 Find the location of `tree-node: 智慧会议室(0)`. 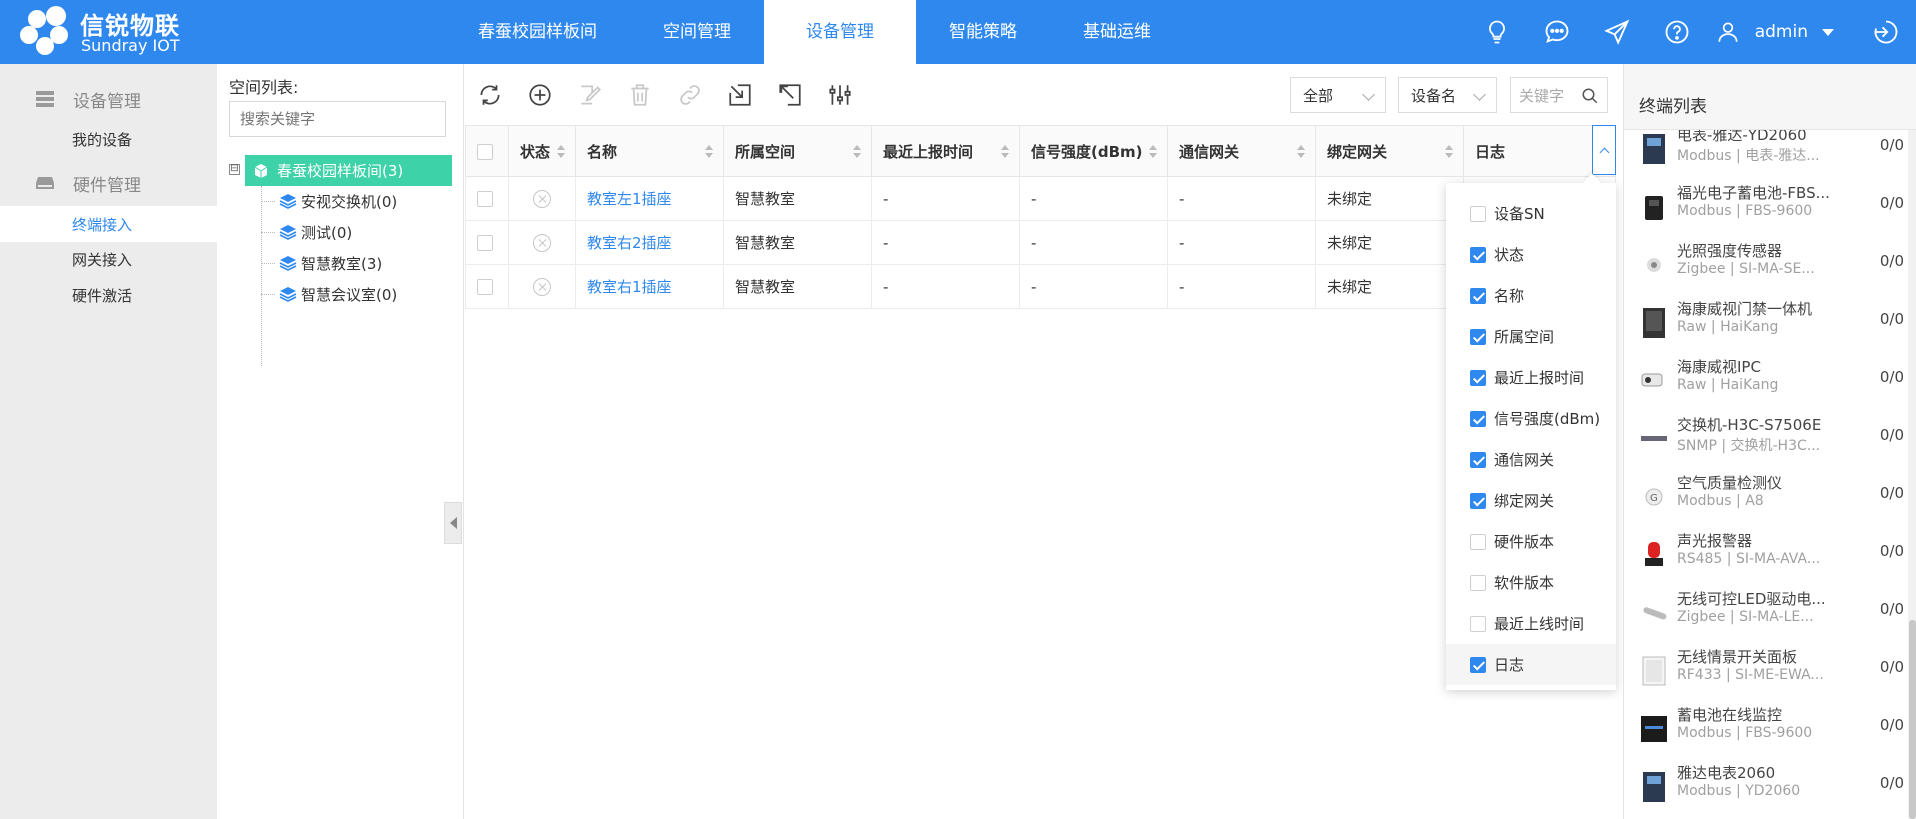

tree-node: 智慧会议室(0) is located at coordinates (329, 294).